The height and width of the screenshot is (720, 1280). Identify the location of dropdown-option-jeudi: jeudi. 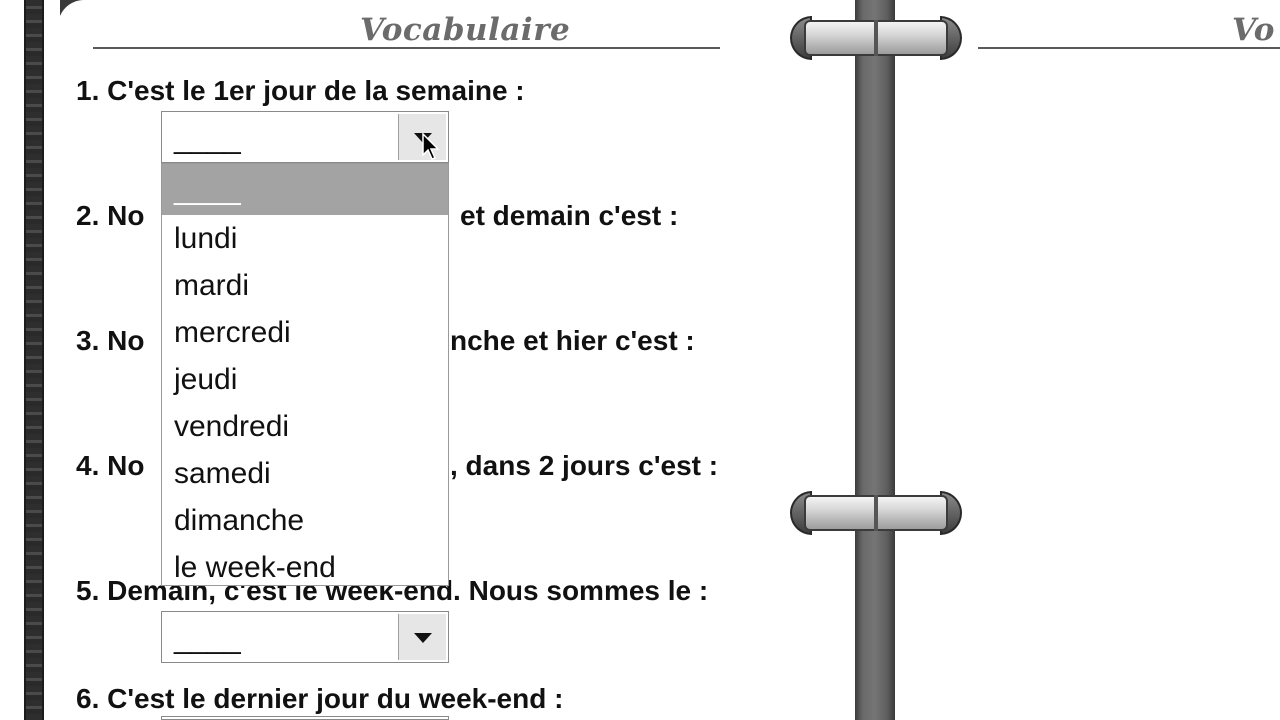
(305, 379).